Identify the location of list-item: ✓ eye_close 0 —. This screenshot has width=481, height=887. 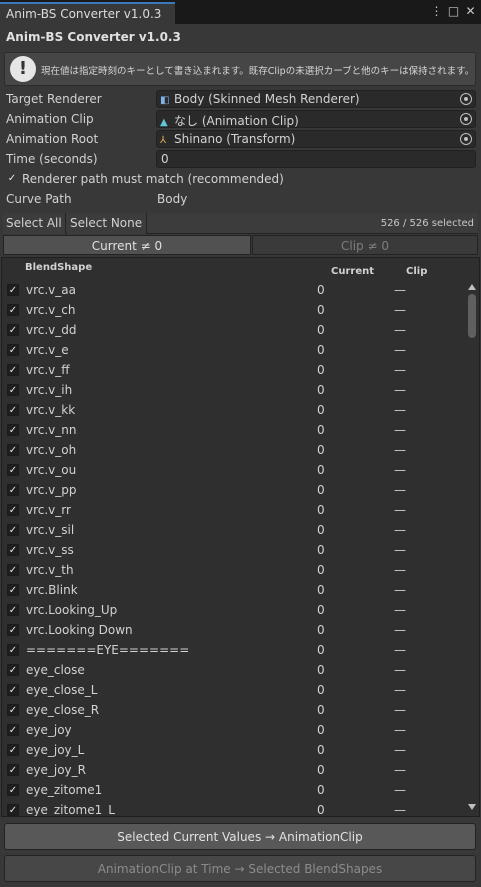
(235, 670).